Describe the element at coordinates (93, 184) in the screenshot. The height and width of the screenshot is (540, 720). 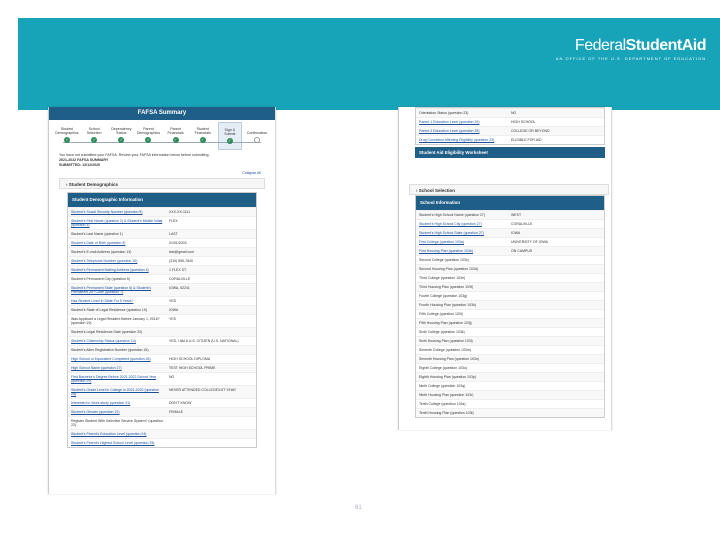
I see `section-student-demographics-label: Student Demographics` at that location.